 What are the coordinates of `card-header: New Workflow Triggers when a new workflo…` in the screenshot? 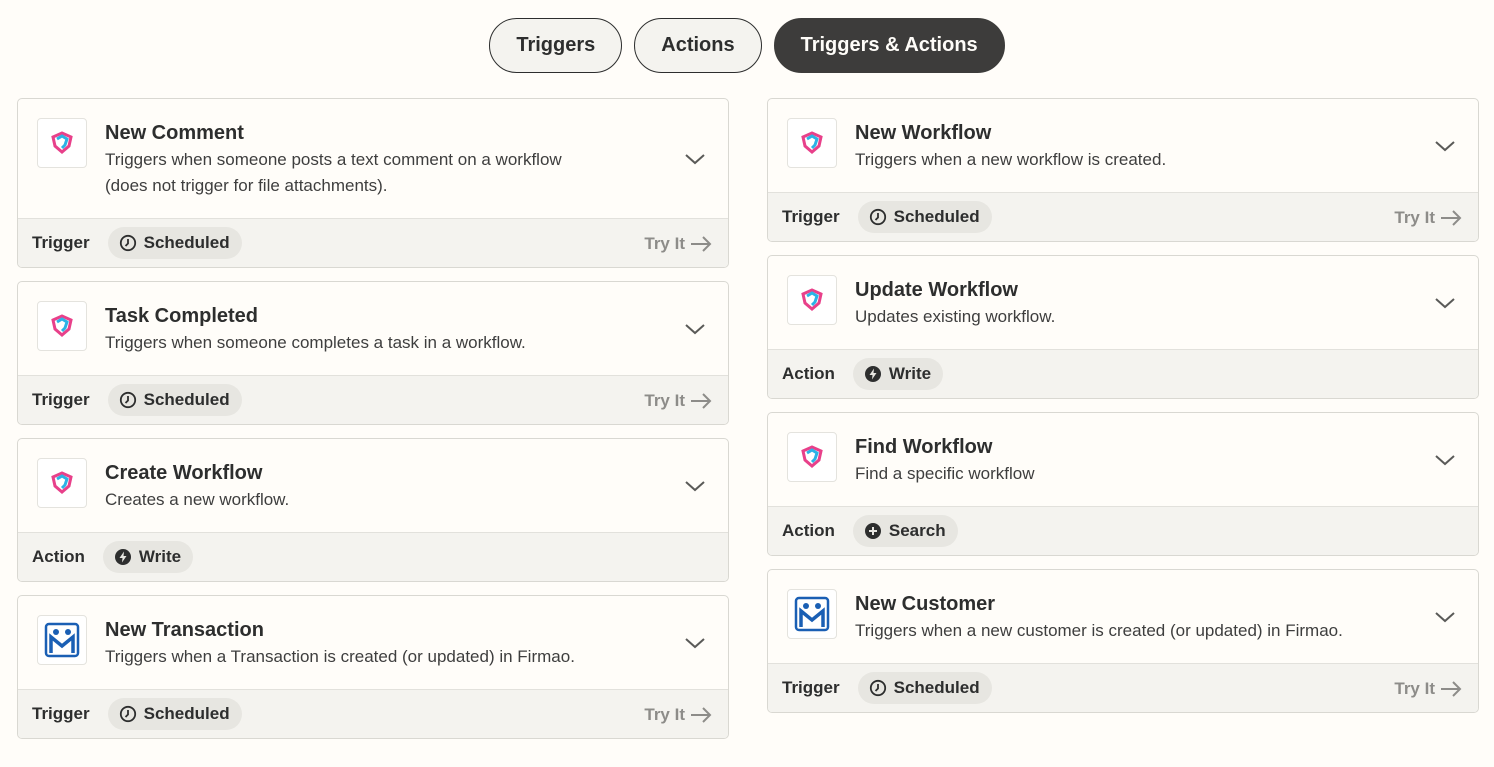 It's located at (1123, 145).